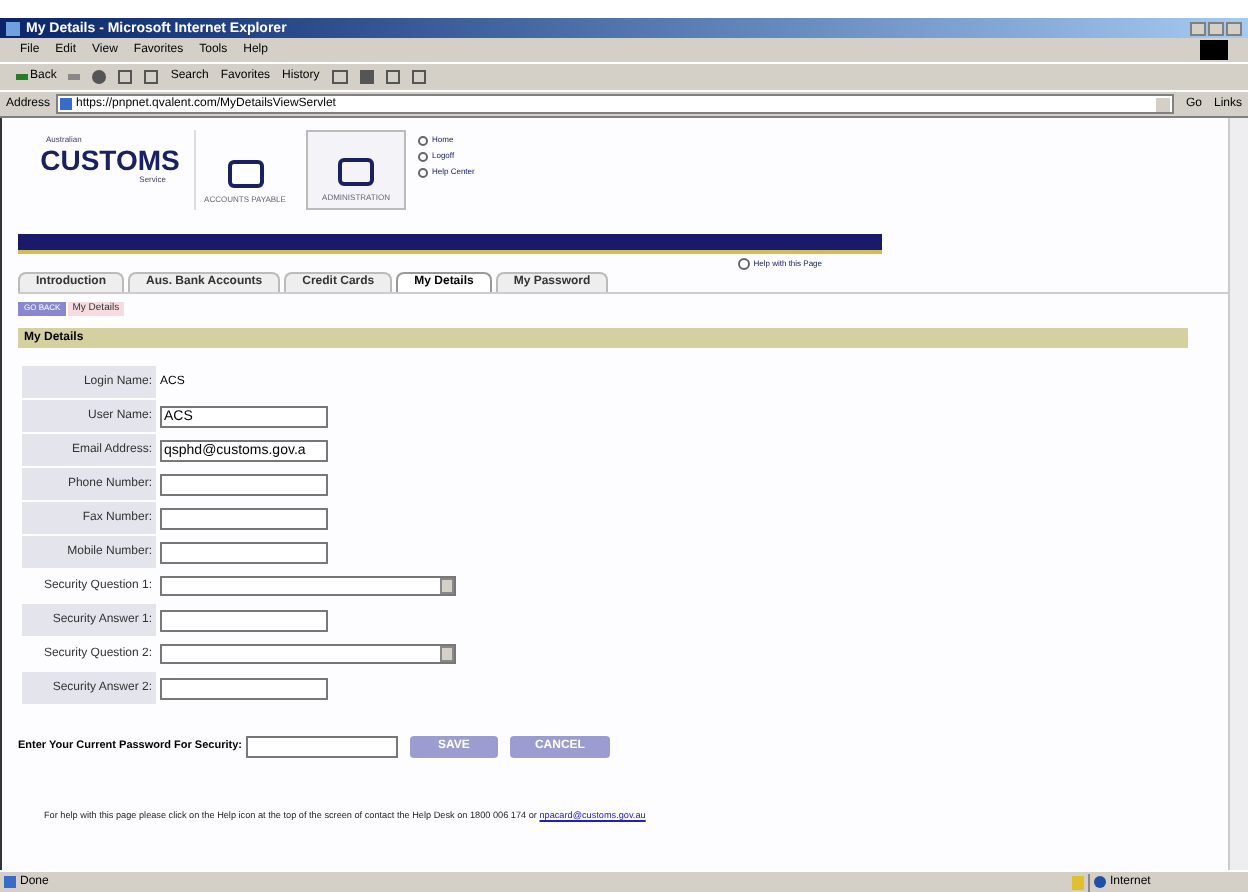 Image resolution: width=1248 pixels, height=892 pixels. I want to click on globe-icon, so click(1100, 882).